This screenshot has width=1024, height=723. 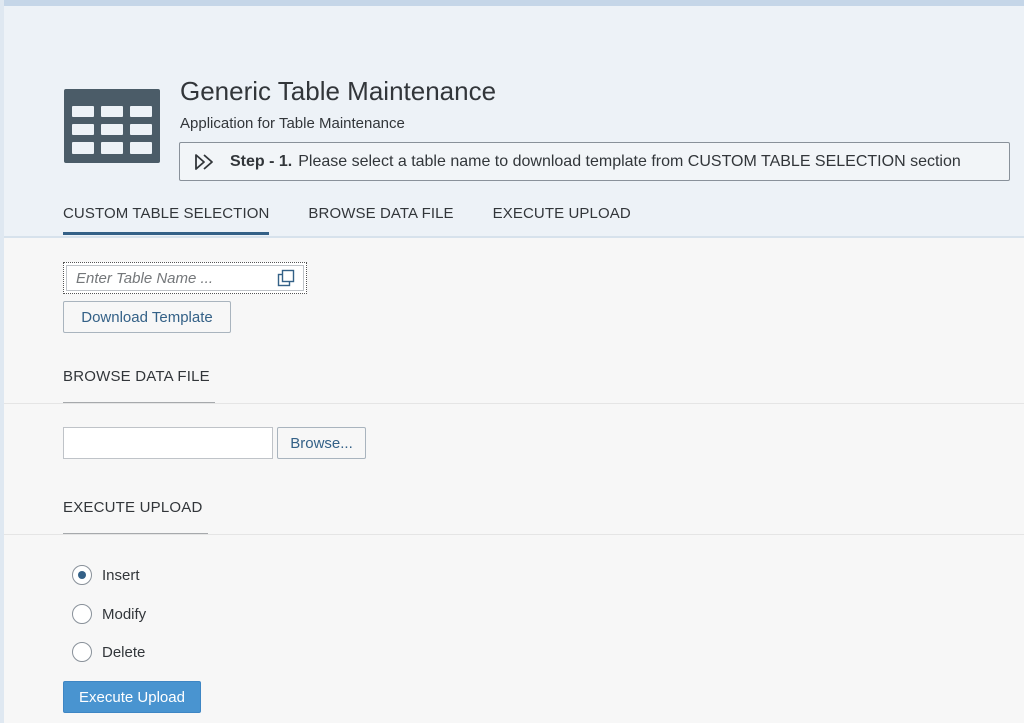 I want to click on radio-delete: Delete, so click(x=108, y=652).